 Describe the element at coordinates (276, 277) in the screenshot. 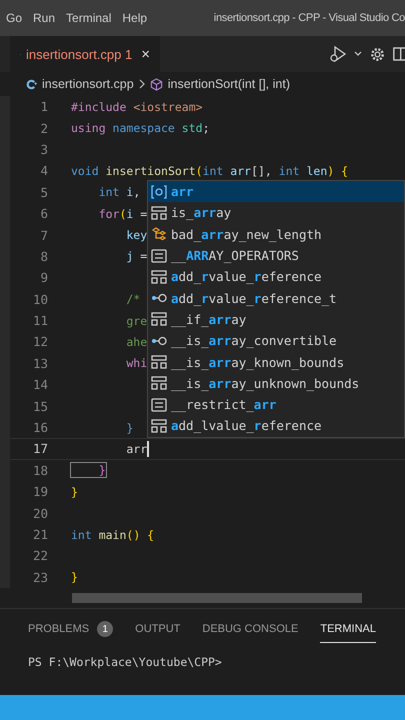

I see `suggestion-item: add_rvalue_reference` at that location.